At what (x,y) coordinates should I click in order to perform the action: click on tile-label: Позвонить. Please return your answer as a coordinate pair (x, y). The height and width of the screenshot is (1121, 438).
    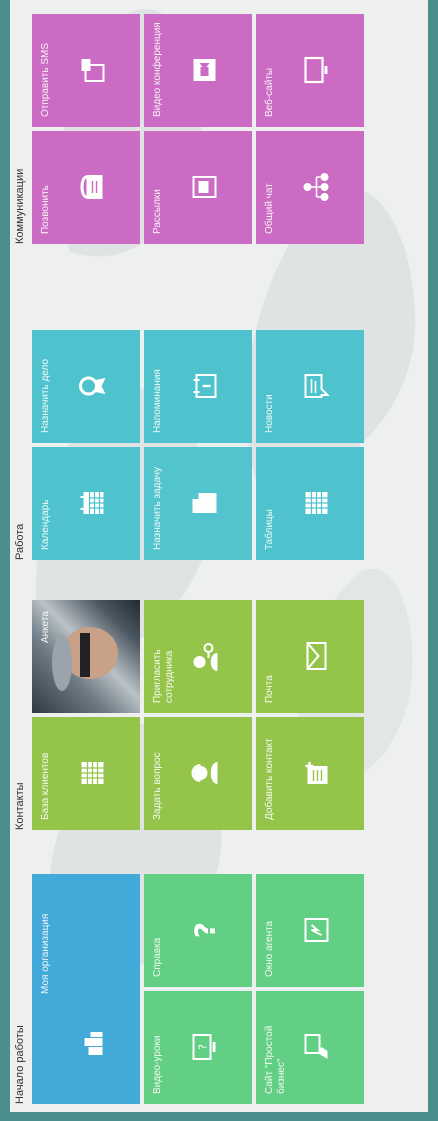
    Looking at the image, I should click on (45, 209).